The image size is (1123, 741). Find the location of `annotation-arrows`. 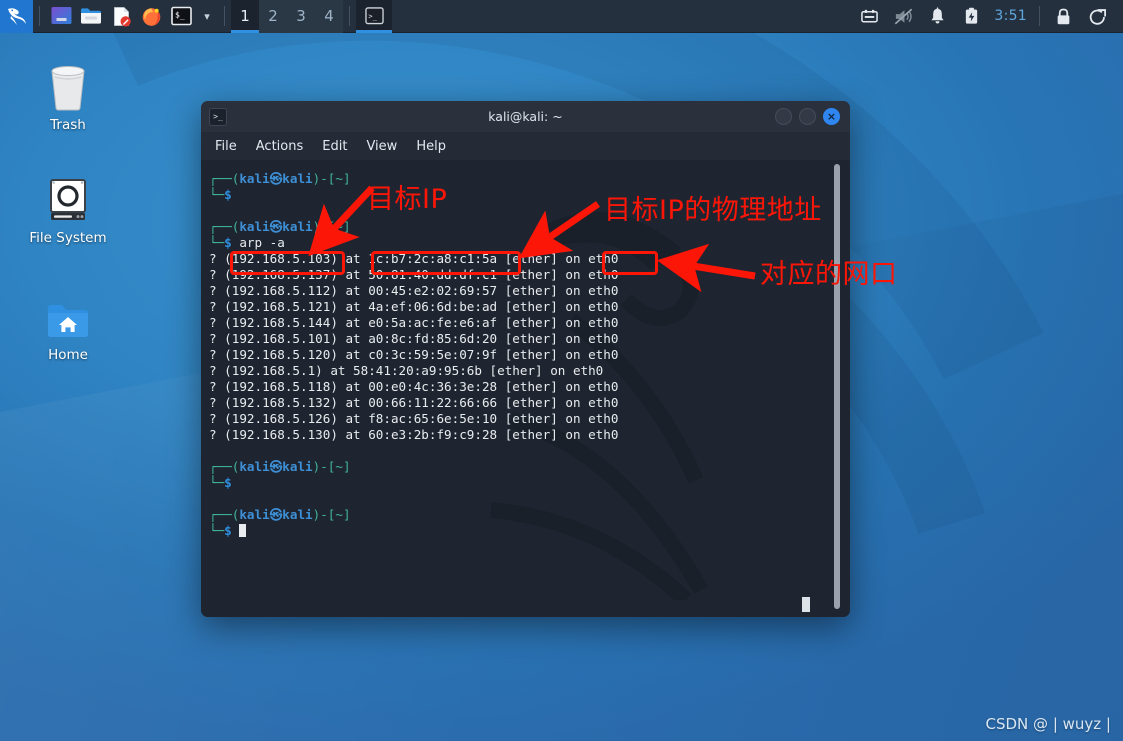

annotation-arrows is located at coordinates (532, 239).